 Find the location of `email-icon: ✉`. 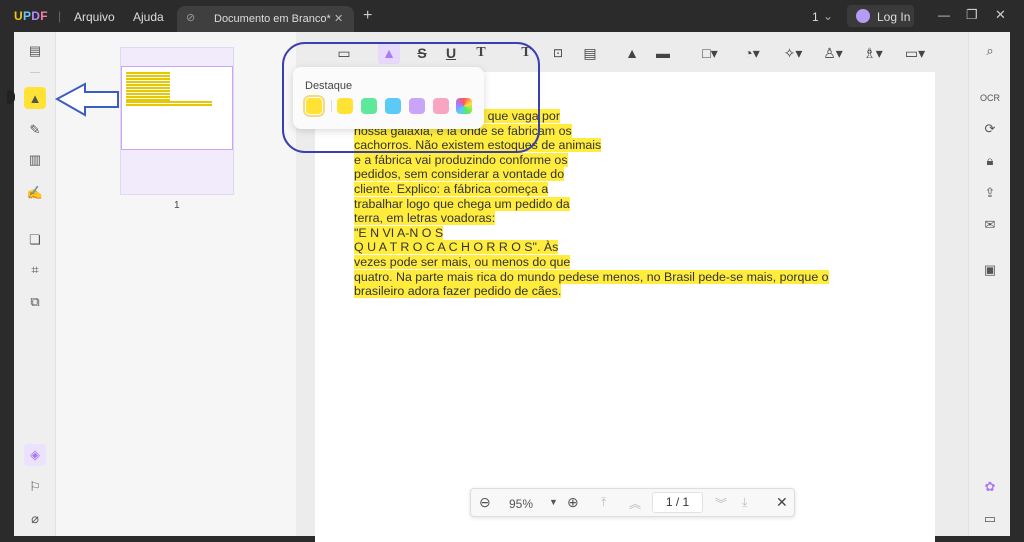

email-icon: ✉ is located at coordinates (990, 225).